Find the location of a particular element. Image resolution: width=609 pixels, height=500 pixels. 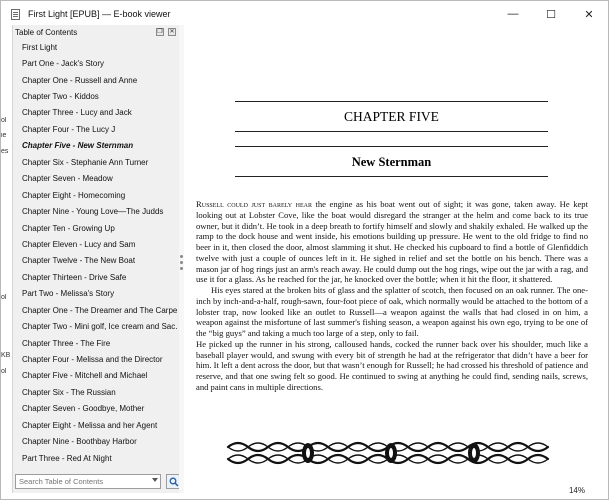

toc-item: Chapter Nine - Boothbay Harbor is located at coordinates (95, 442).